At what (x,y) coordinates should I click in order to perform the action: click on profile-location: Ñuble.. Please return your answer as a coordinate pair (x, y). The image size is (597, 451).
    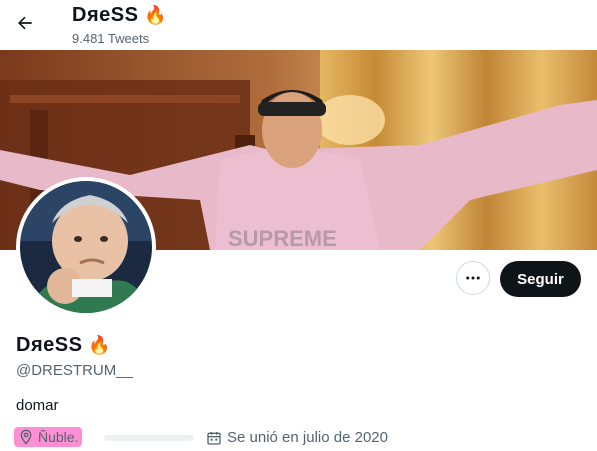
    Looking at the image, I should click on (48, 437).